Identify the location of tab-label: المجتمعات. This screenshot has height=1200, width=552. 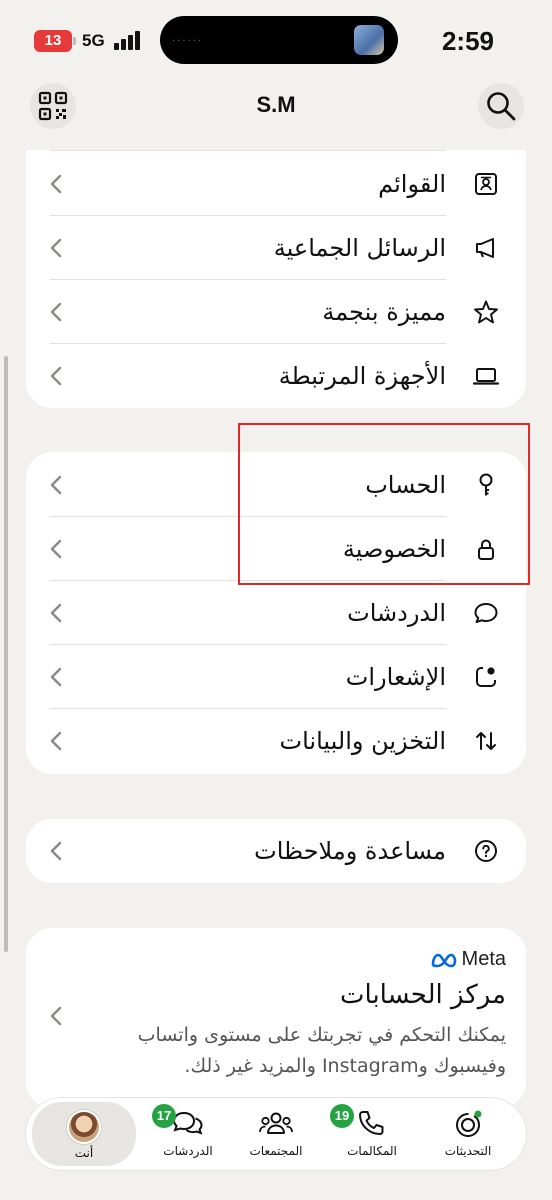
(276, 1151).